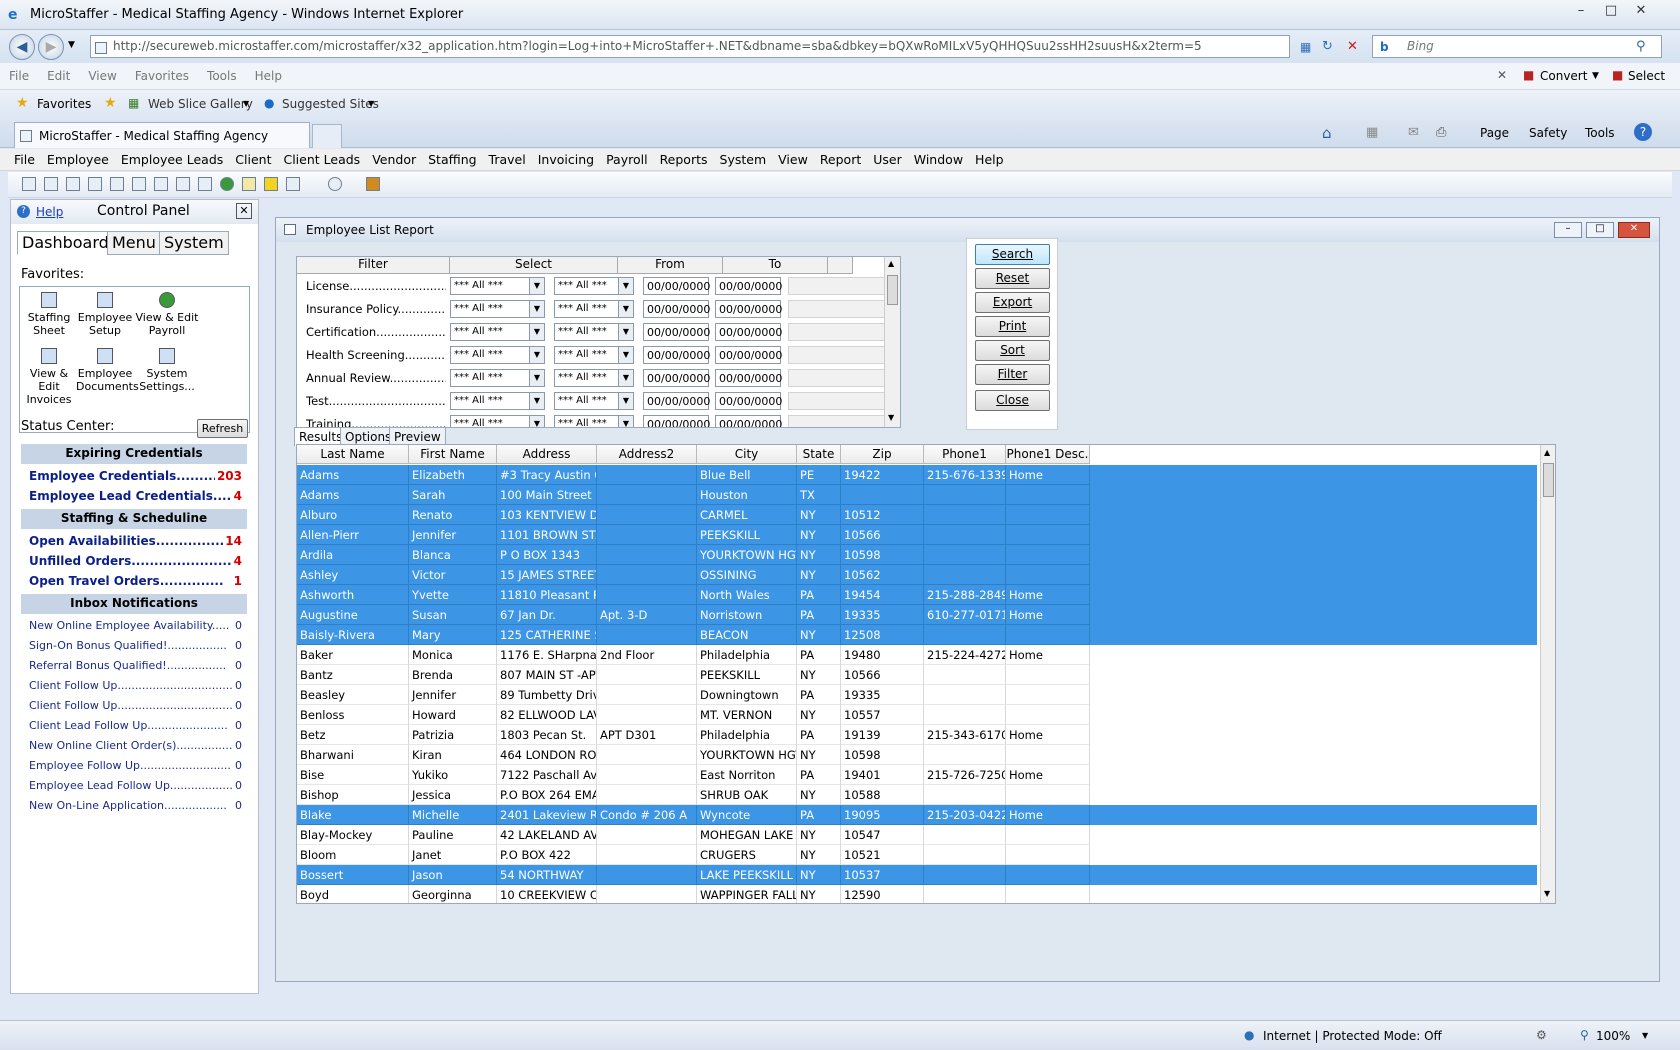 Image resolution: width=1680 pixels, height=1050 pixels. What do you see at coordinates (136, 561) in the screenshot?
I see `status-unfilled-orders: Unfilled Orders...................... 4` at bounding box center [136, 561].